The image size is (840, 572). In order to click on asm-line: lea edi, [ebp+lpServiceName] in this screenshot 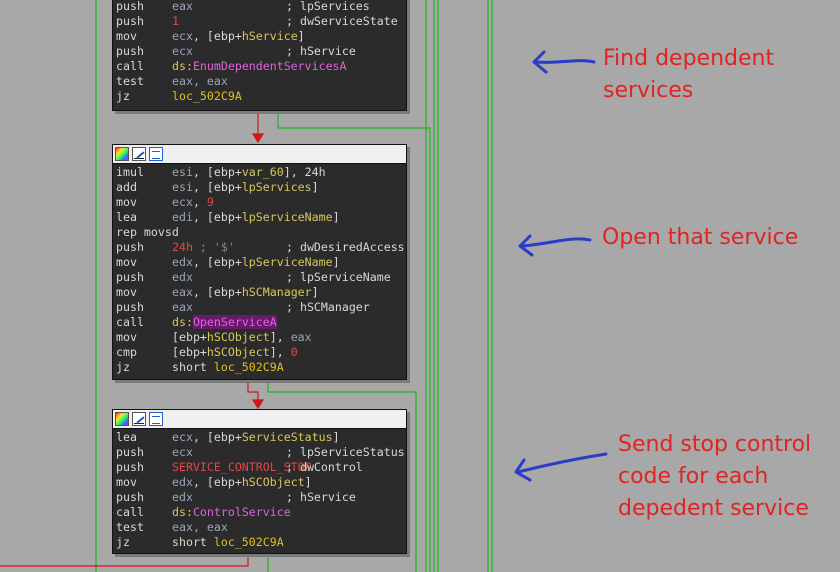, I will do `click(261, 217)`.